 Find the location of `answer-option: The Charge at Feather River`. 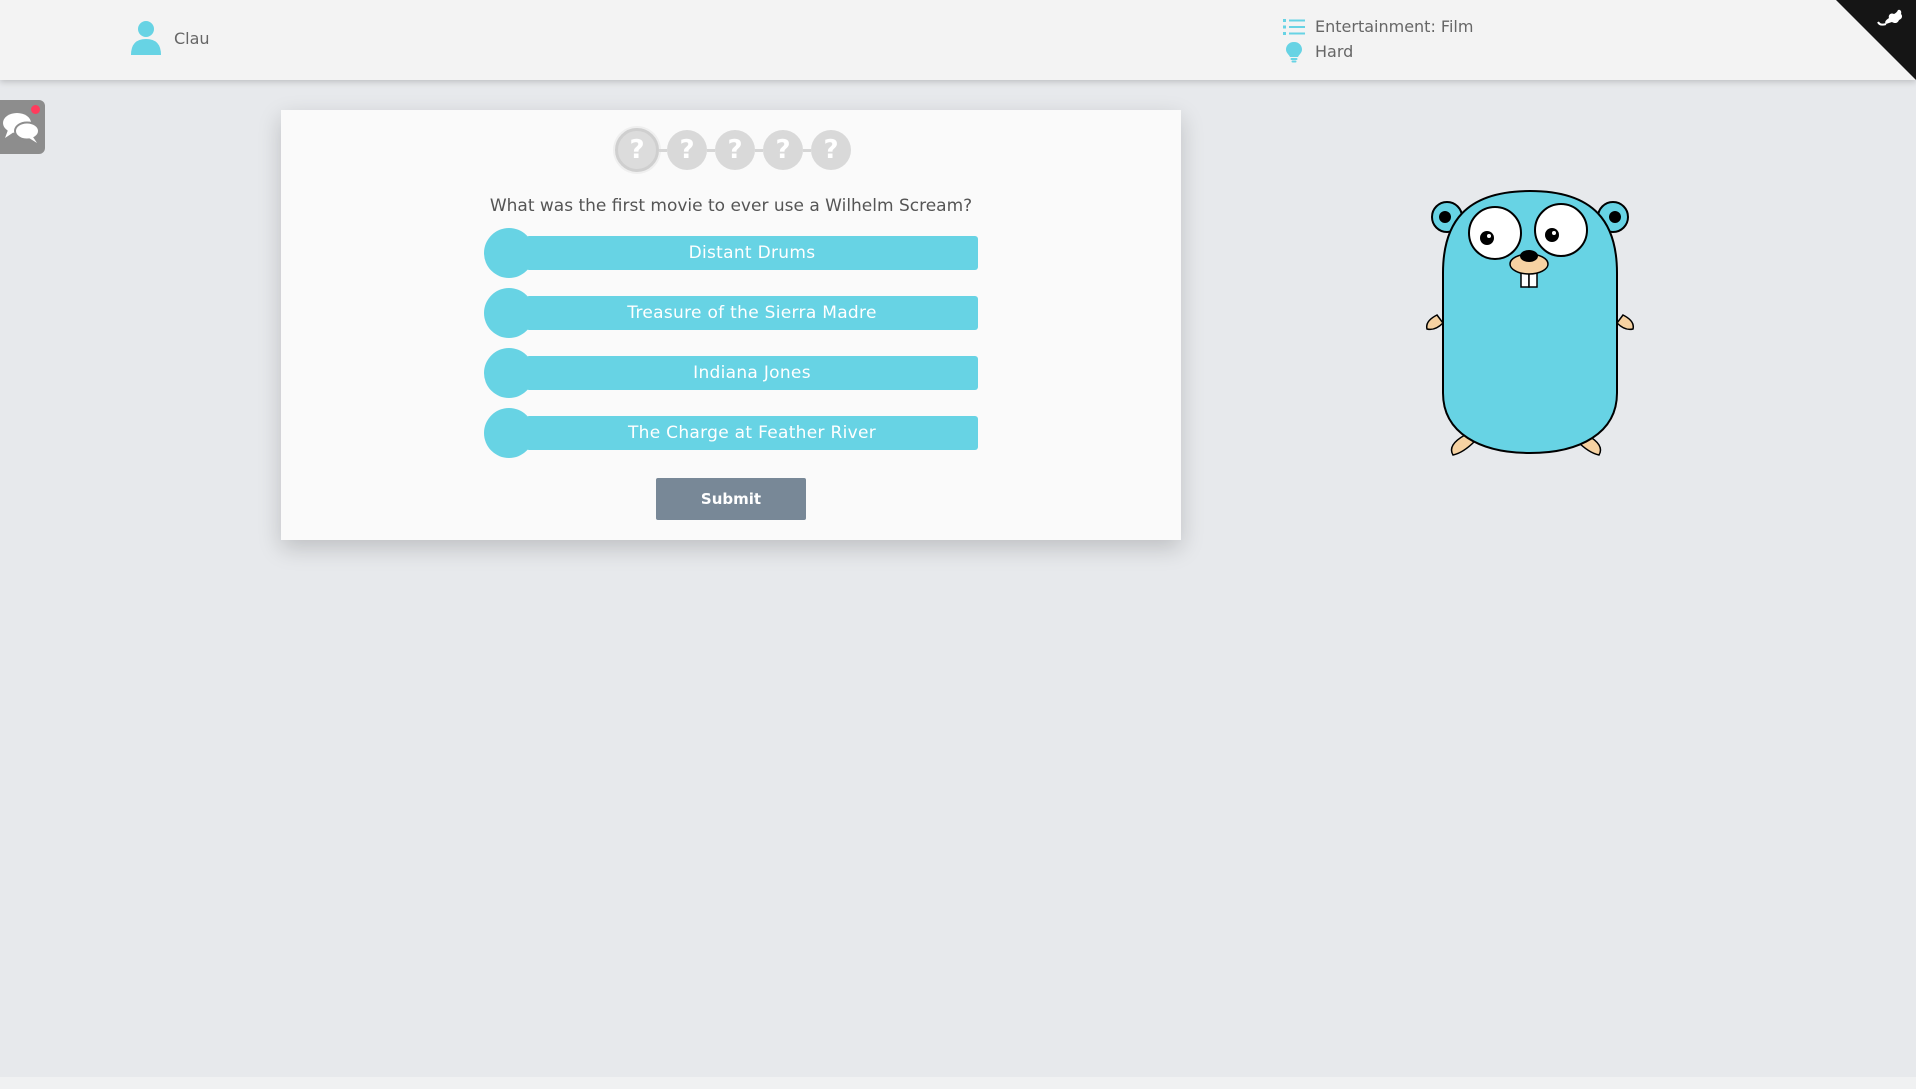

answer-option: The Charge at Feather River is located at coordinates (731, 433).